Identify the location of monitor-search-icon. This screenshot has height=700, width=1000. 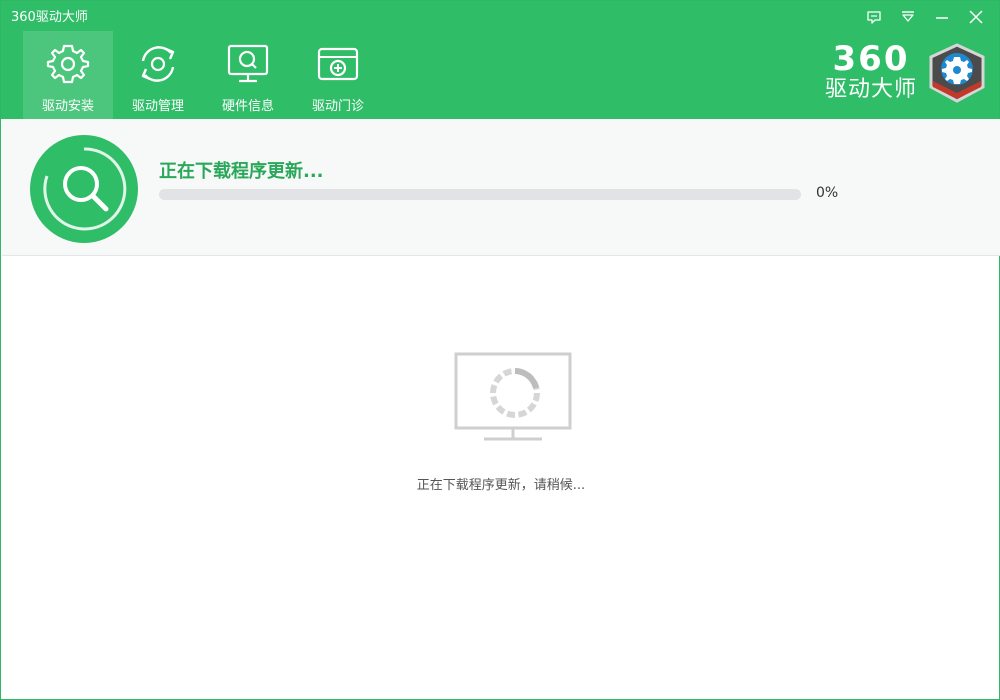
(248, 63).